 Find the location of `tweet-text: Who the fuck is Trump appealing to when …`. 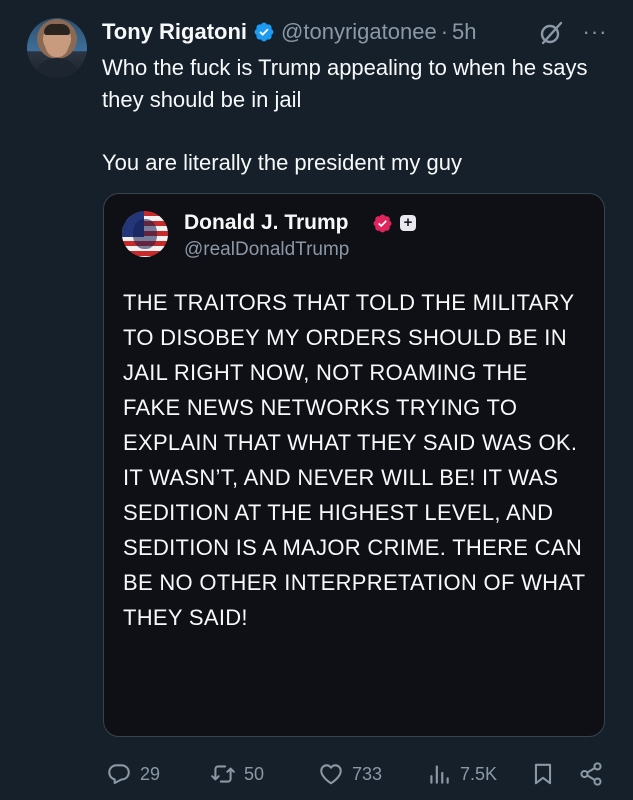

tweet-text: Who the fuck is Trump appealing to when … is located at coordinates (352, 115).